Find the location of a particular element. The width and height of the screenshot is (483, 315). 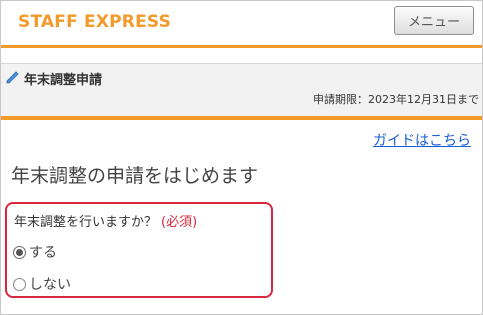

option-do-not: しない is located at coordinates (42, 284).